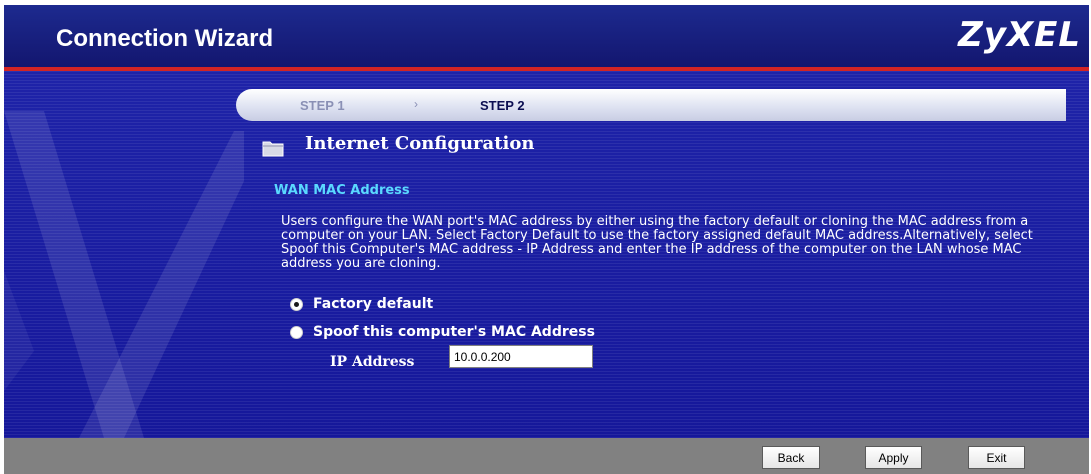  What do you see at coordinates (521, 356) in the screenshot?
I see `ip-address-input` at bounding box center [521, 356].